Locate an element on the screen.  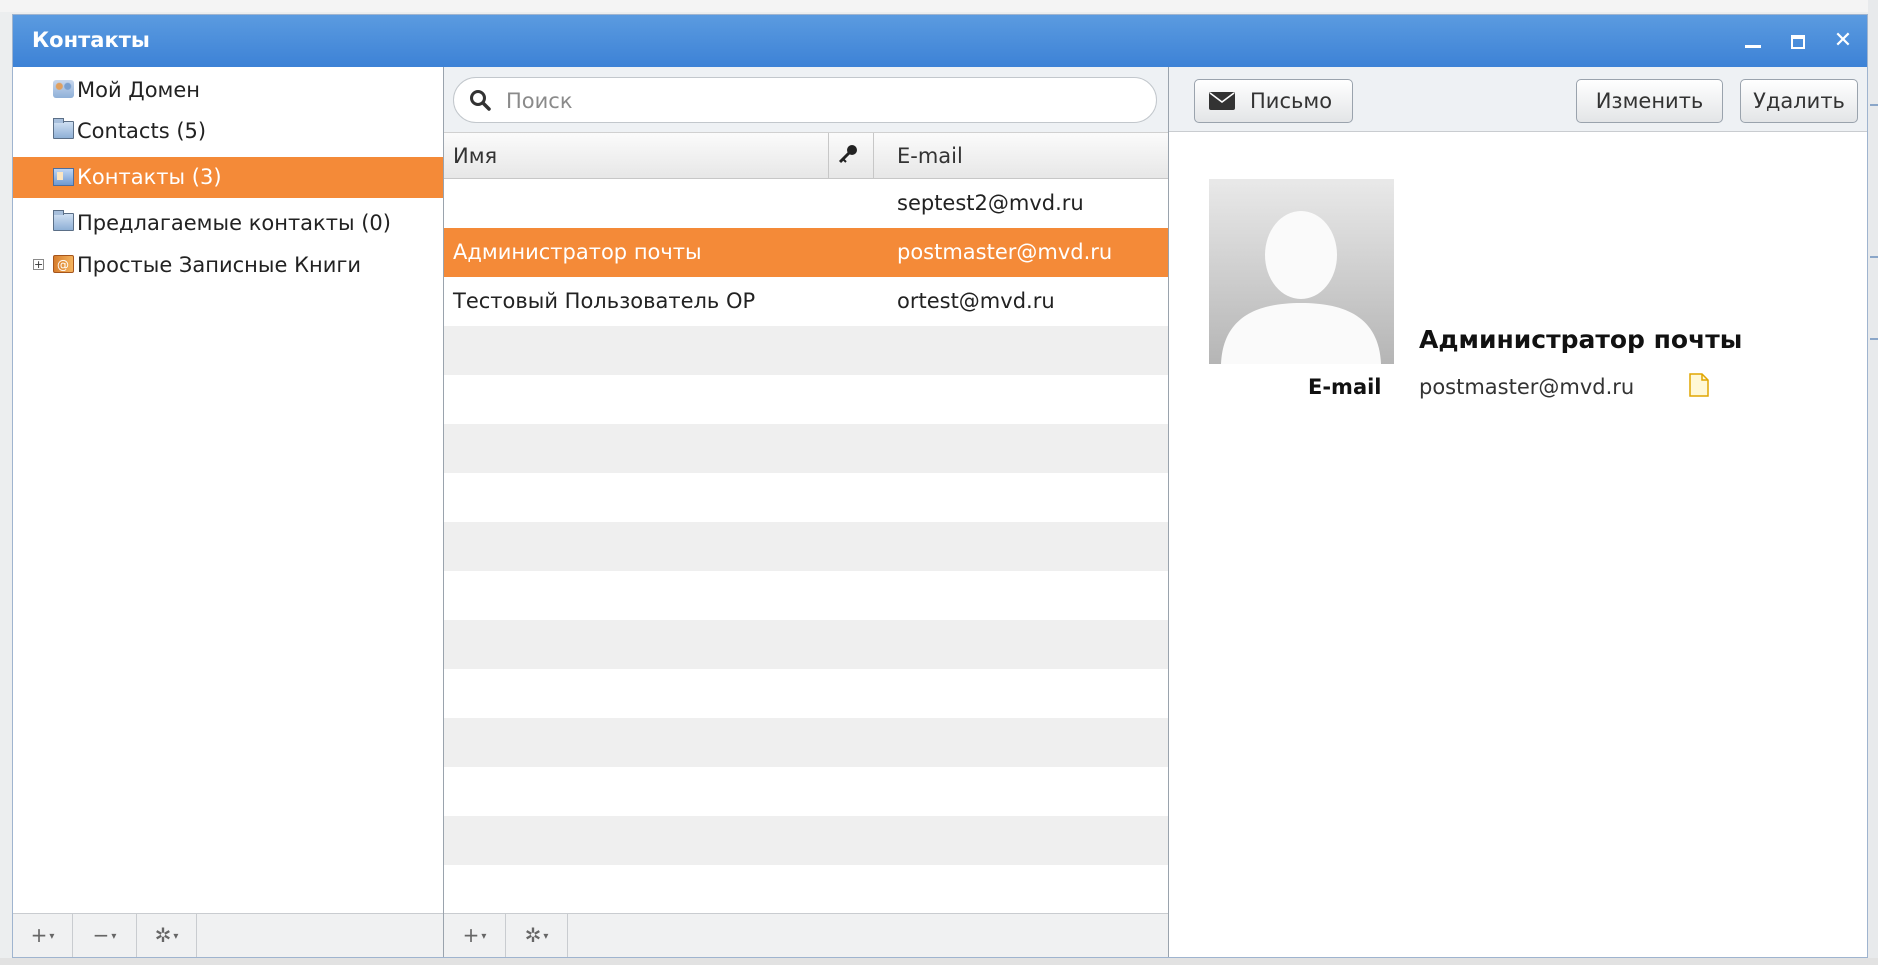
tree-item-label: Контакты (3) is located at coordinates (149, 177).